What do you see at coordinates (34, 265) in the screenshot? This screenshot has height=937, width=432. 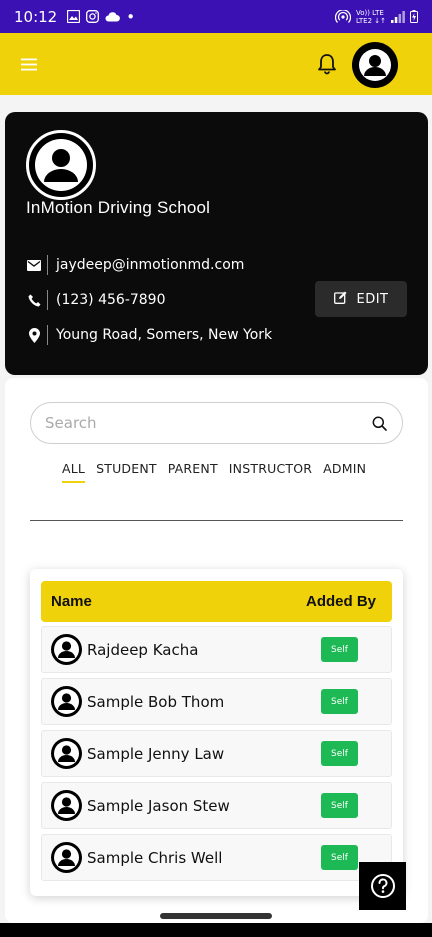 I see `mail-icon` at bounding box center [34, 265].